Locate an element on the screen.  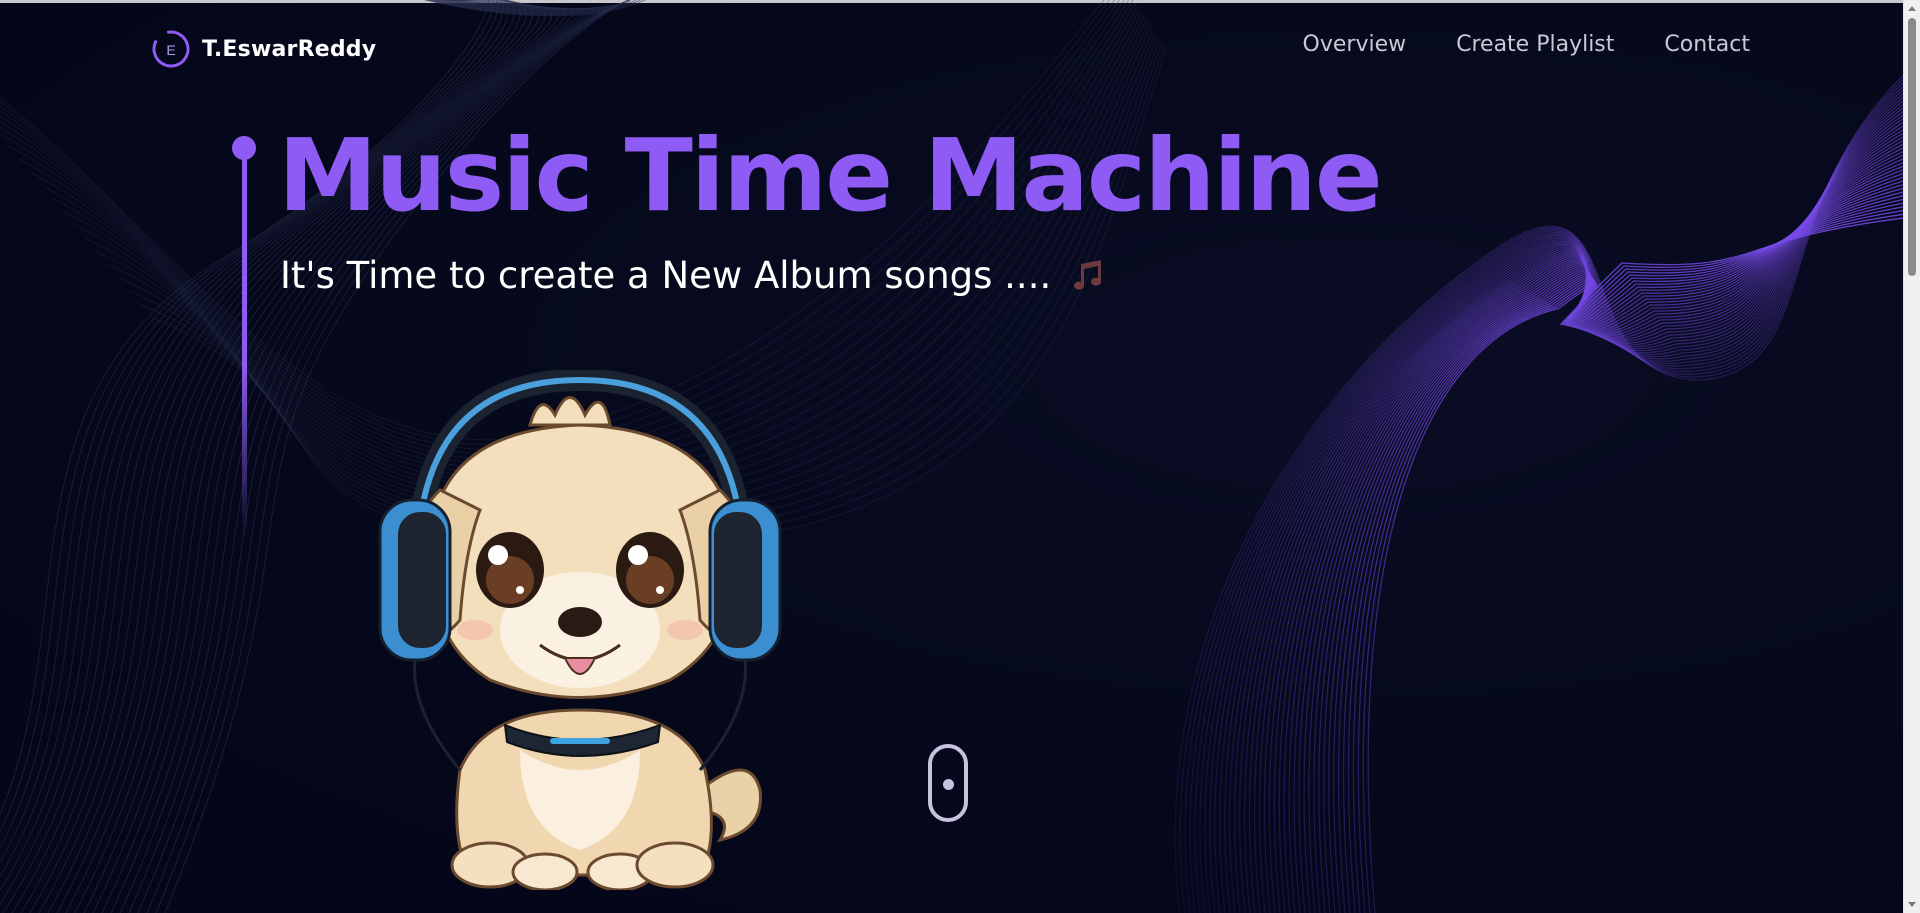
page-scrollbar is located at coordinates (1911, 456).